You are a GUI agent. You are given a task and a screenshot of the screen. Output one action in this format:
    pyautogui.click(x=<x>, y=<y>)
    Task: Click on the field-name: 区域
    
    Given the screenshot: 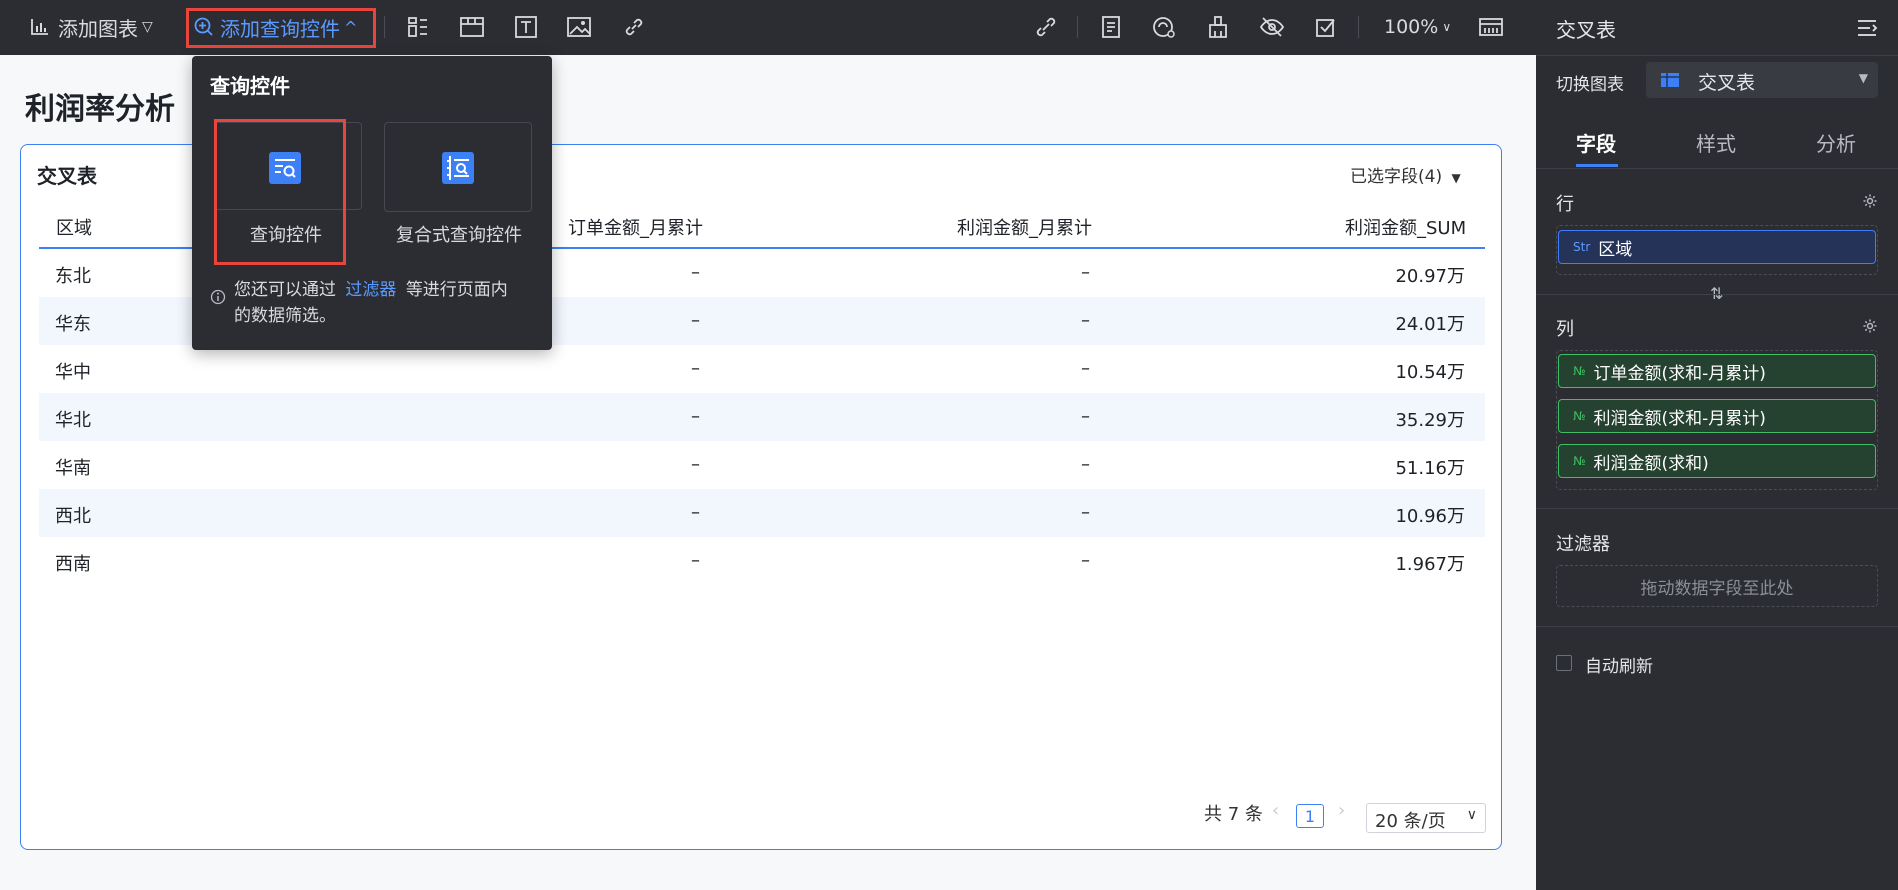 What is the action you would take?
    pyautogui.click(x=1615, y=249)
    